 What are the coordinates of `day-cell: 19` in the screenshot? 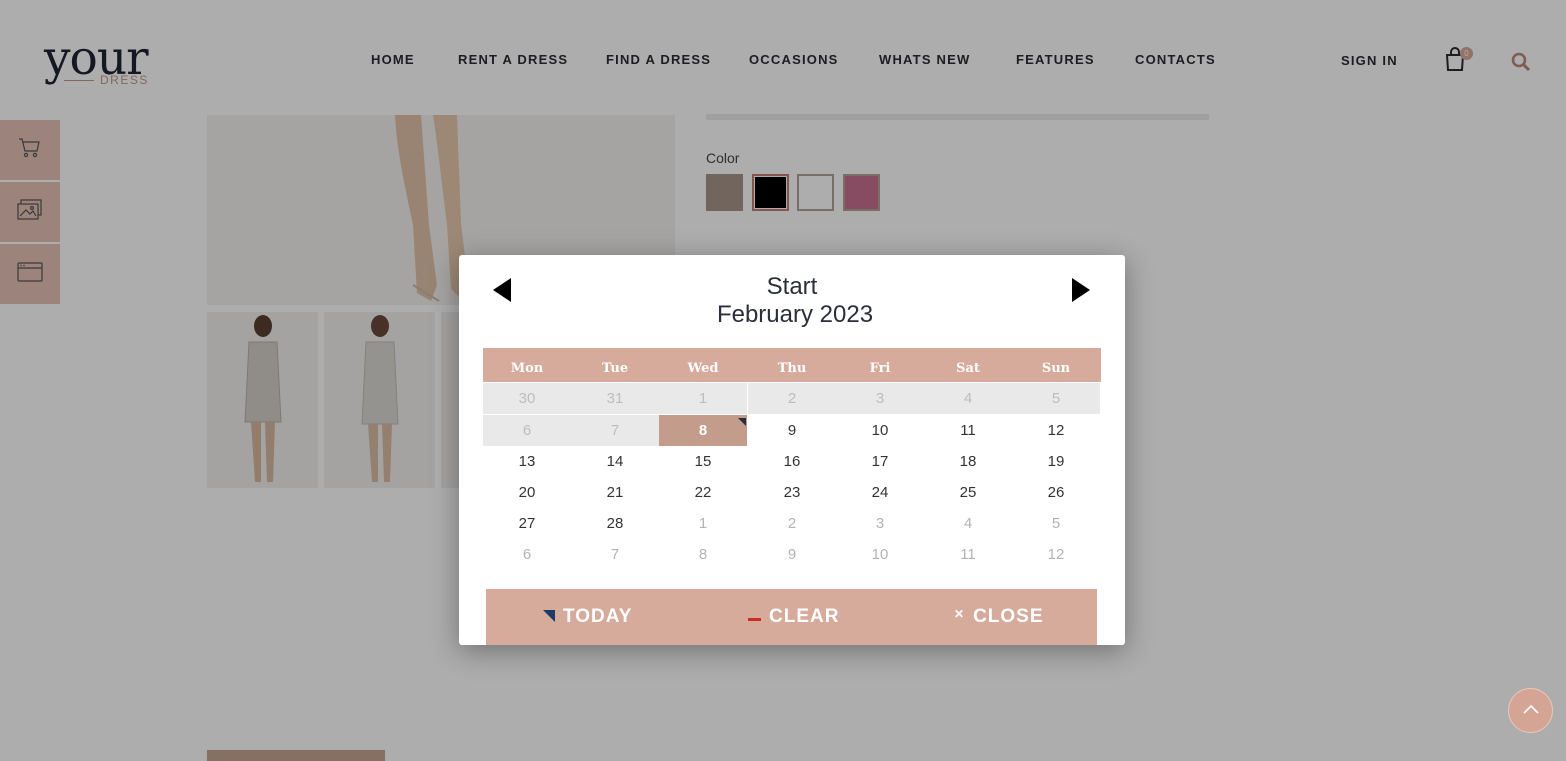 It's located at (1056, 461).